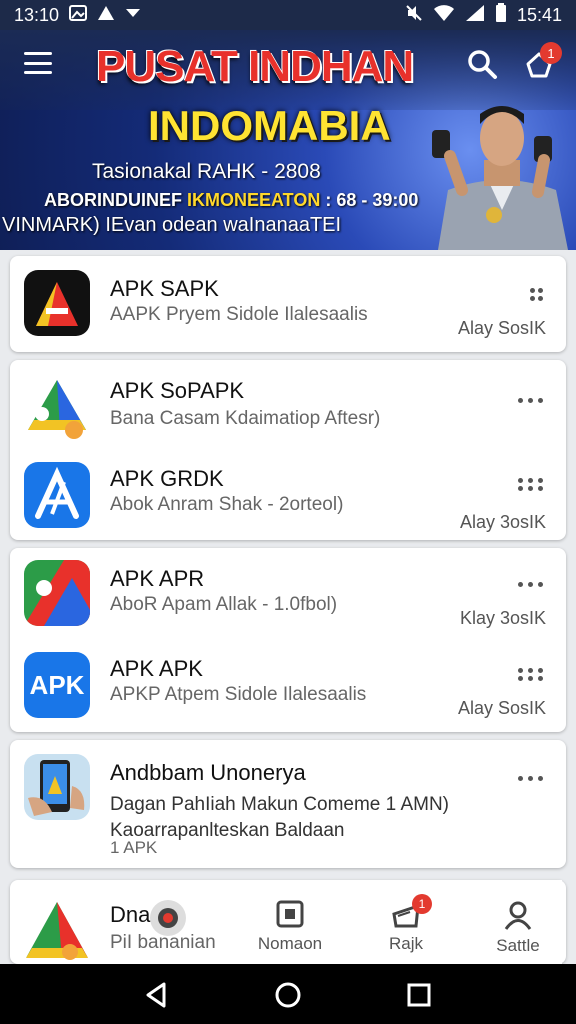 The height and width of the screenshot is (1024, 576). I want to click on app-row-apk-sopapk: APK SoPAPK Bana Casam Kdaimatiop Aftesr), so click(288, 409).